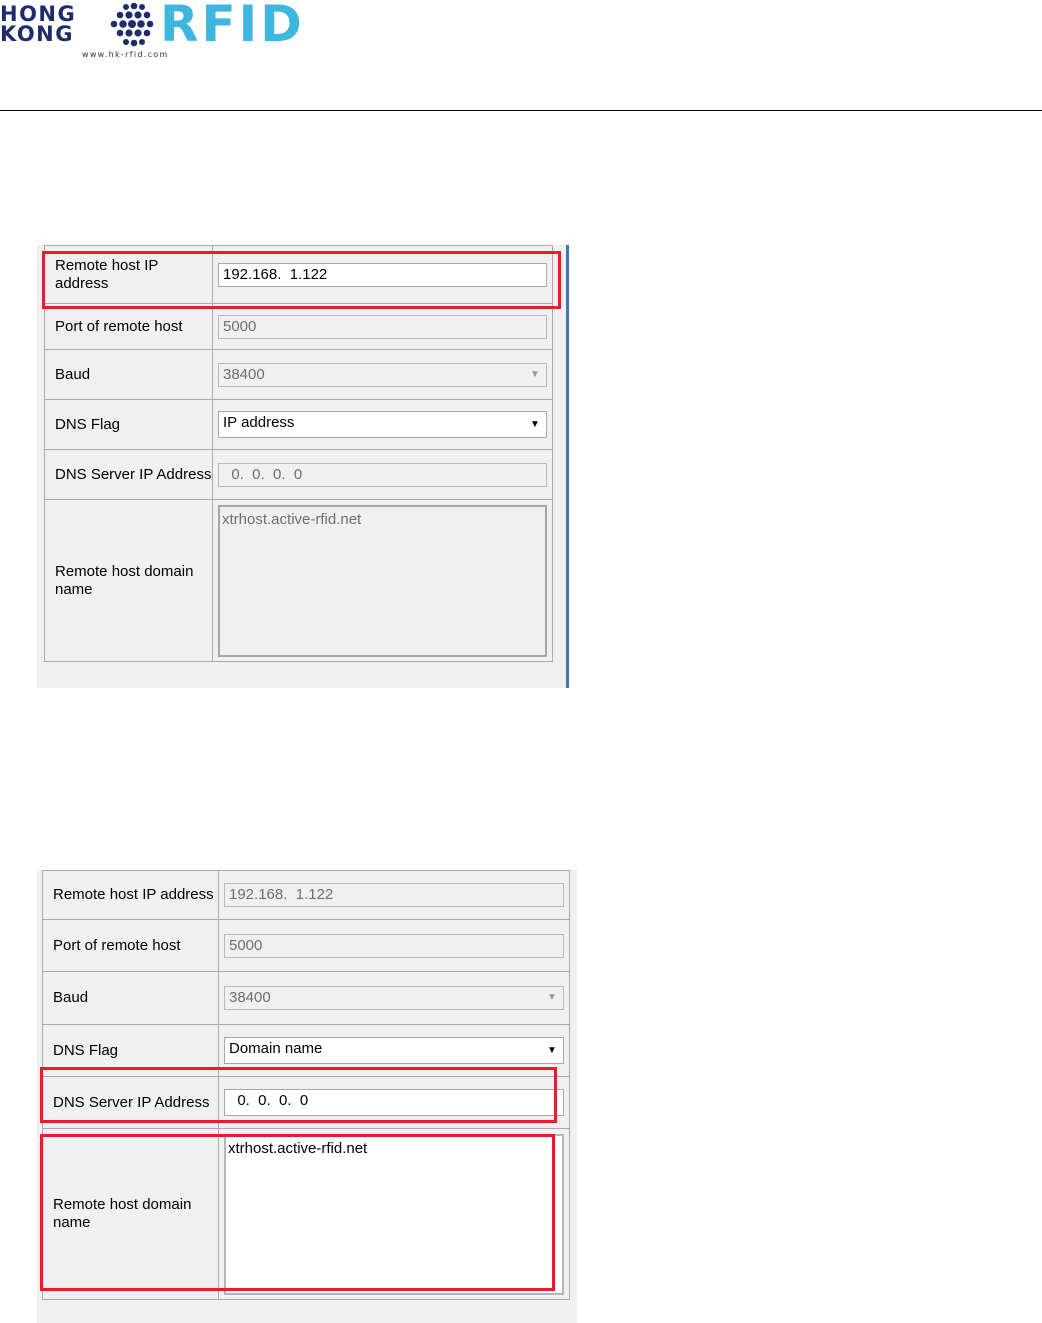 Image resolution: width=1042 pixels, height=1323 pixels. Describe the element at coordinates (259, 422) in the screenshot. I see `dns-flag-value: IP address` at that location.